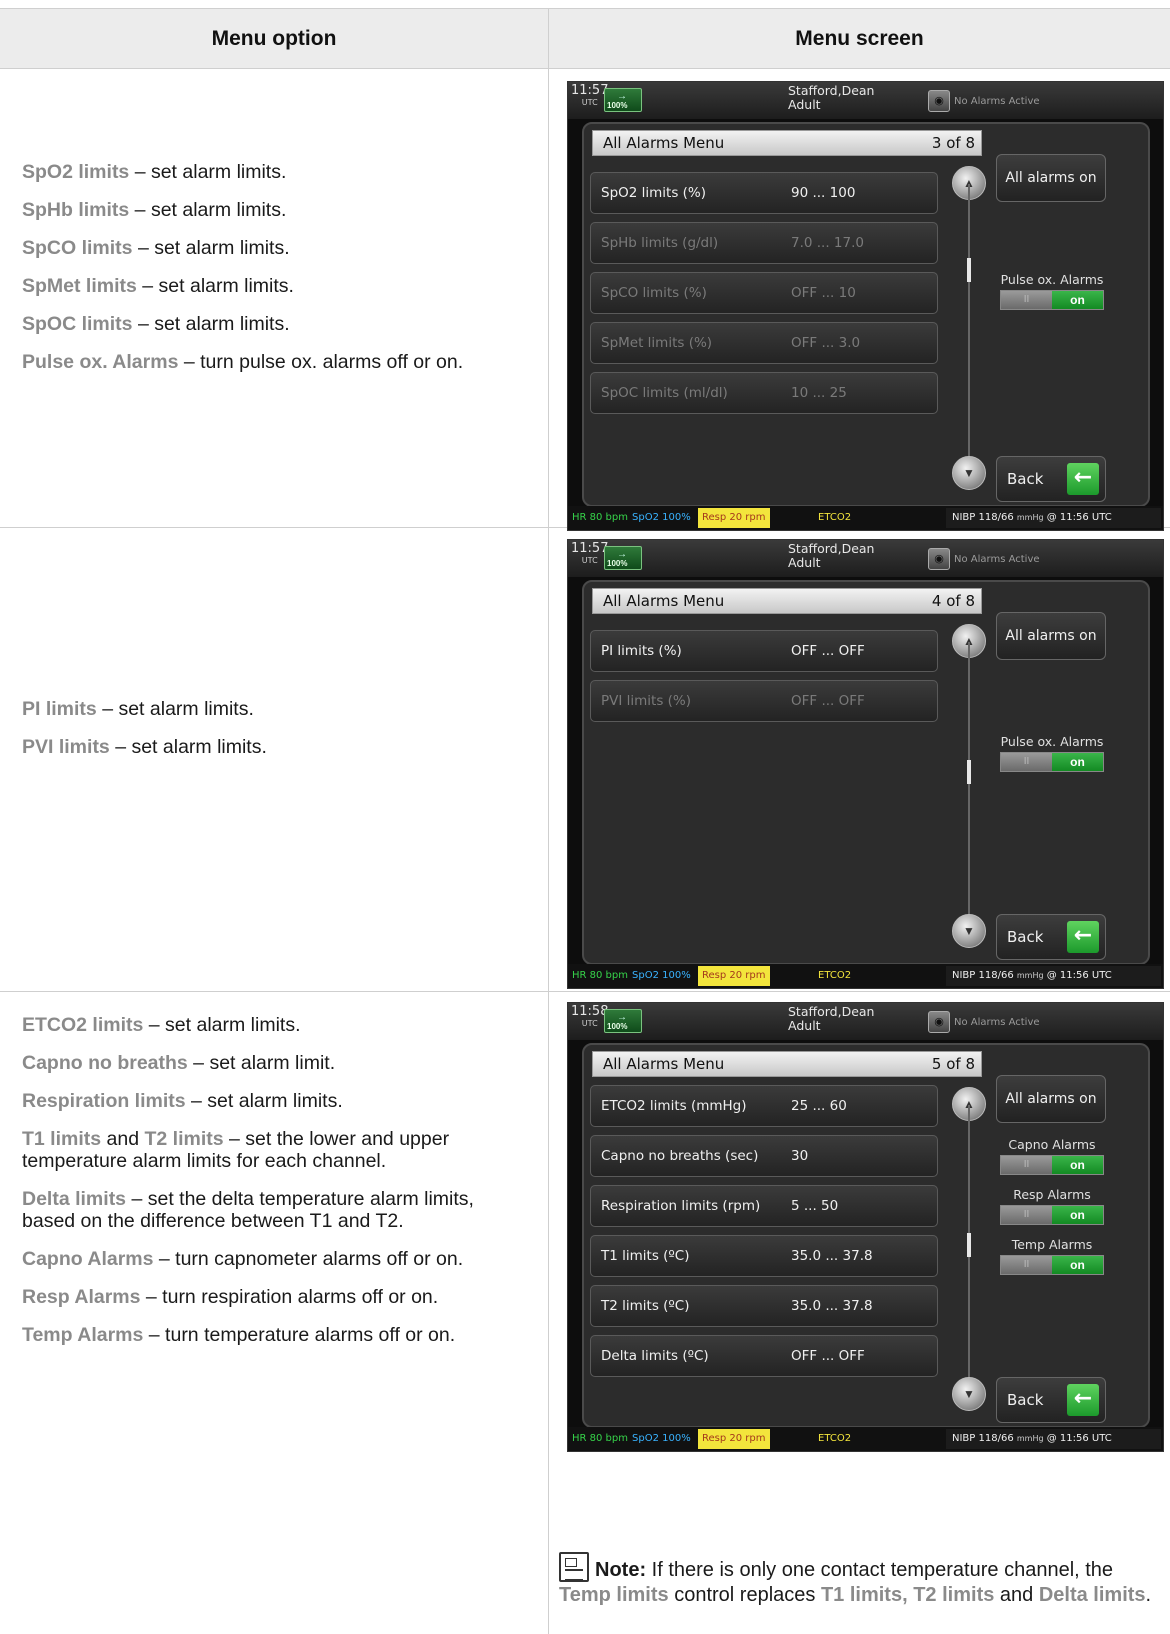 Image resolution: width=1170 pixels, height=1634 pixels. I want to click on limit-button: SpMet limits (%) OFF ... 3.0, so click(764, 343).